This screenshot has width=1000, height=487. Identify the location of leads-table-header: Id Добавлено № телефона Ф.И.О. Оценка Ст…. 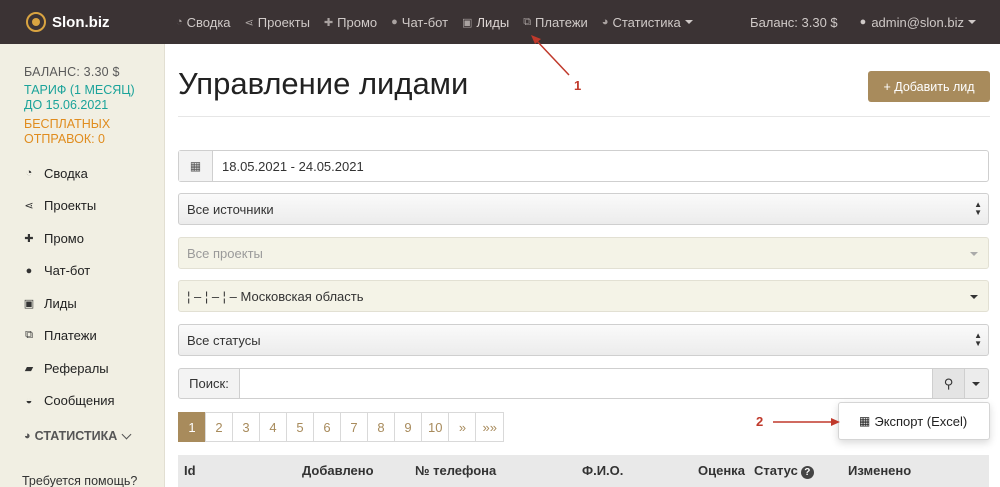
(583, 471).